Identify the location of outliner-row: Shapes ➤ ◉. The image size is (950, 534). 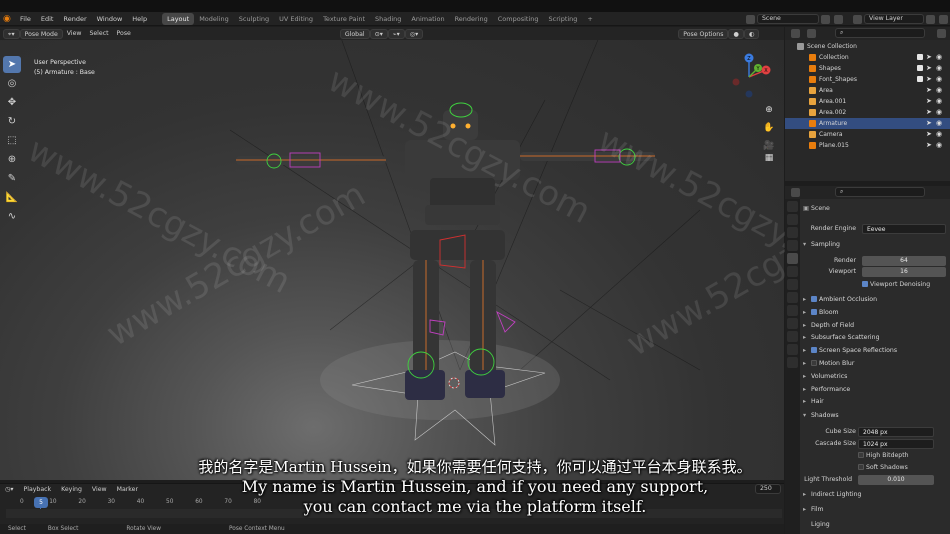
(867, 68).